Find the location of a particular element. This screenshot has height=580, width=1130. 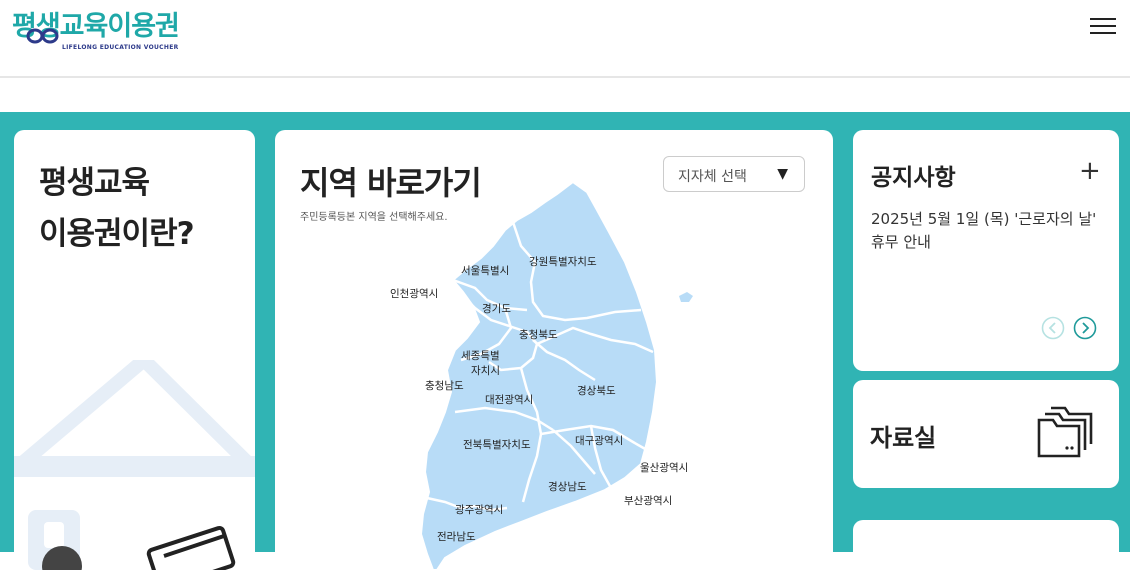

region-label-daegu: 대구광역시 is located at coordinates (599, 441).